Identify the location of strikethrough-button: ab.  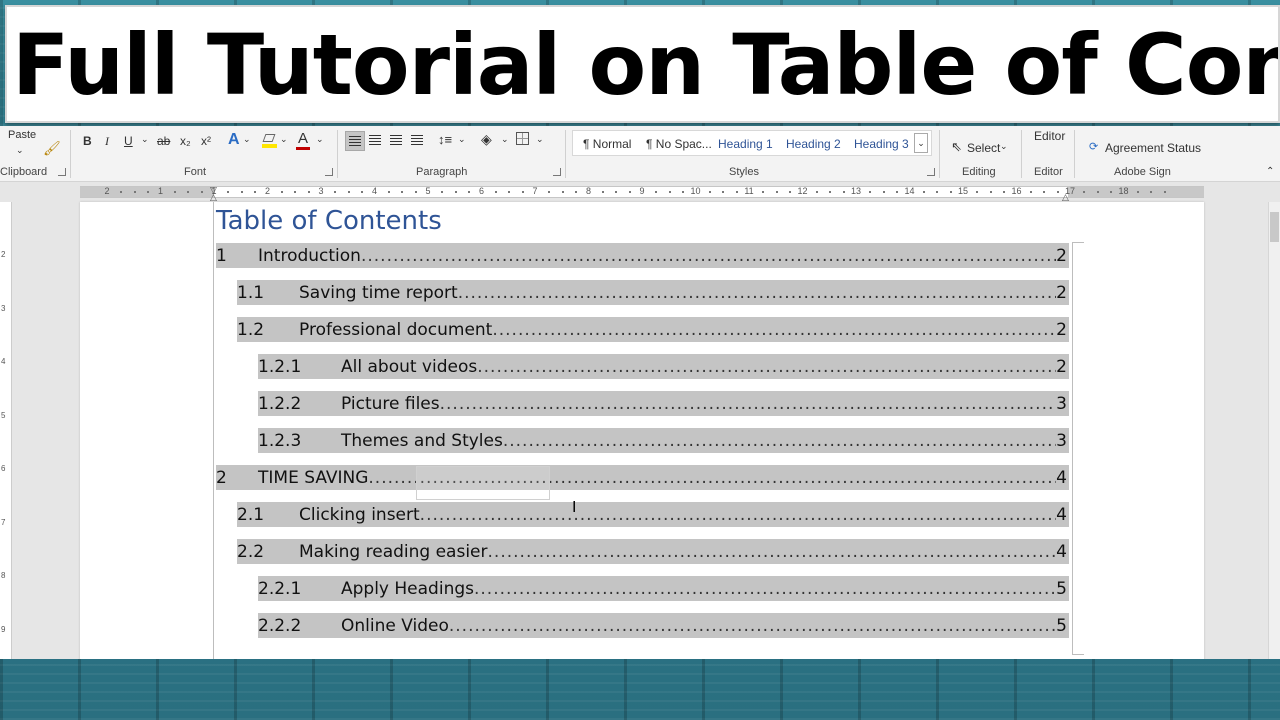
(163, 141).